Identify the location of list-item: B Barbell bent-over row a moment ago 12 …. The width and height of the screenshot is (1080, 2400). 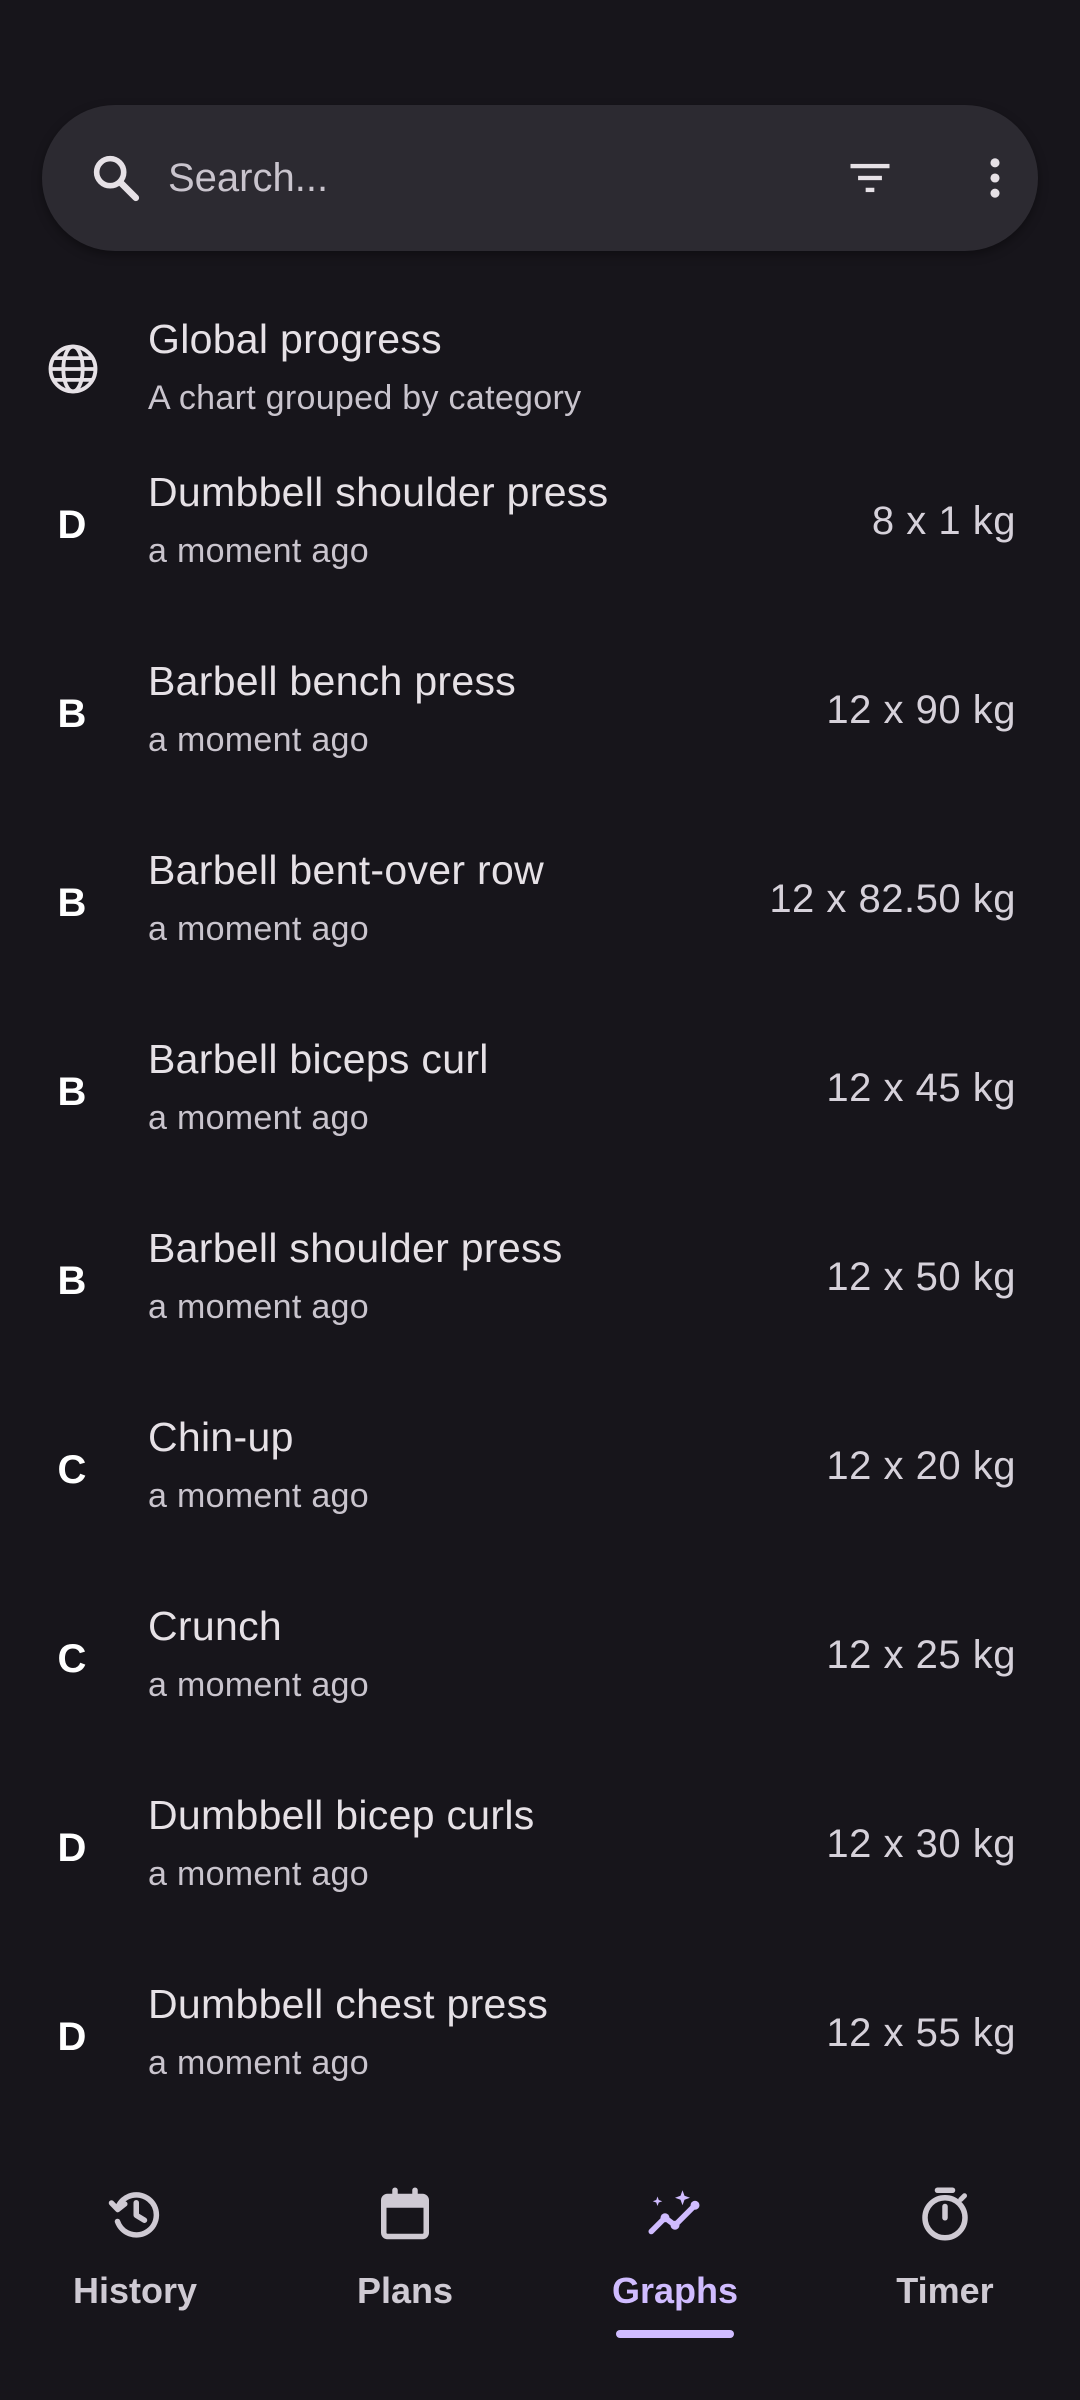
(540, 906).